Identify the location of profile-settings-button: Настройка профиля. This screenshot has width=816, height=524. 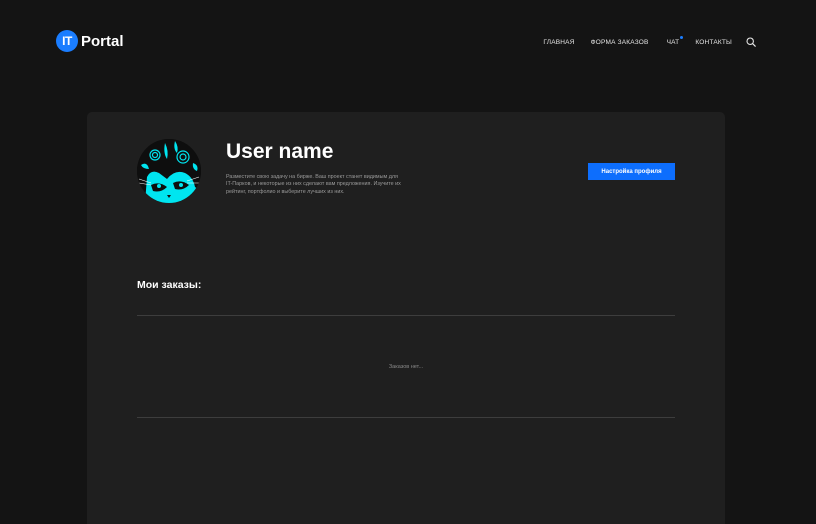
(631, 171).